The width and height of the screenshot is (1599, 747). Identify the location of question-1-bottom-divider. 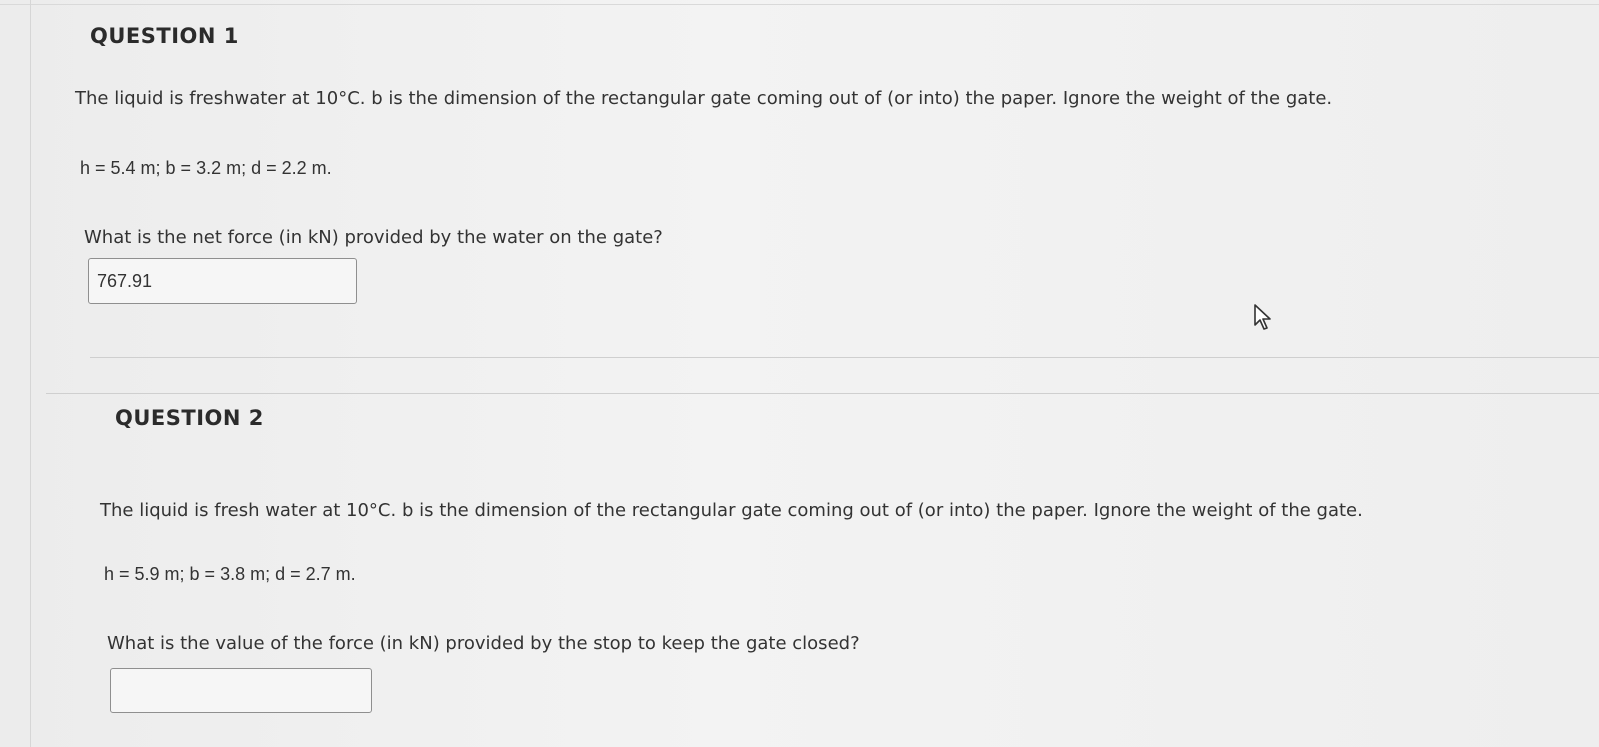
(844, 357).